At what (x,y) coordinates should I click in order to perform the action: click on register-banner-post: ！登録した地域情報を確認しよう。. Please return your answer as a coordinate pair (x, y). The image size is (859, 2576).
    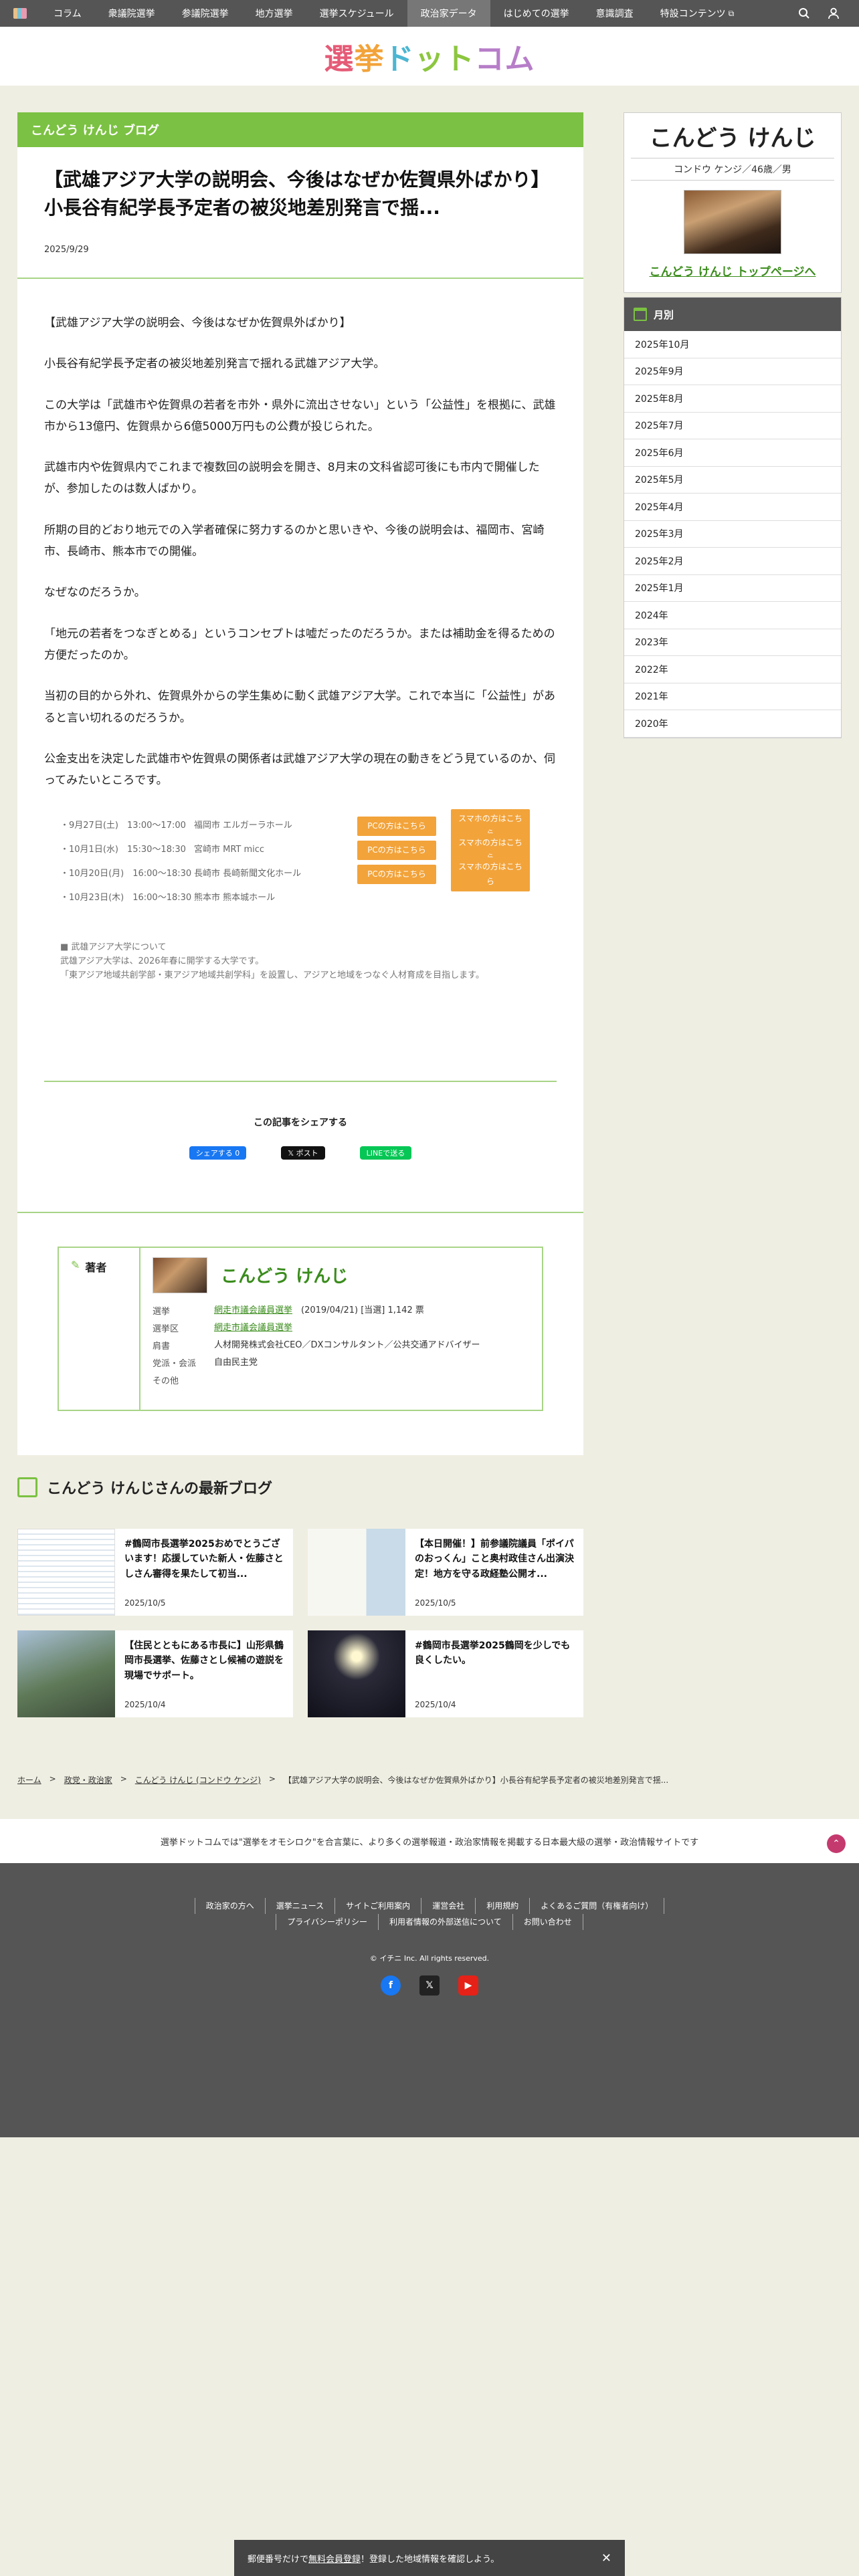
    Looking at the image, I should click on (431, 2559).